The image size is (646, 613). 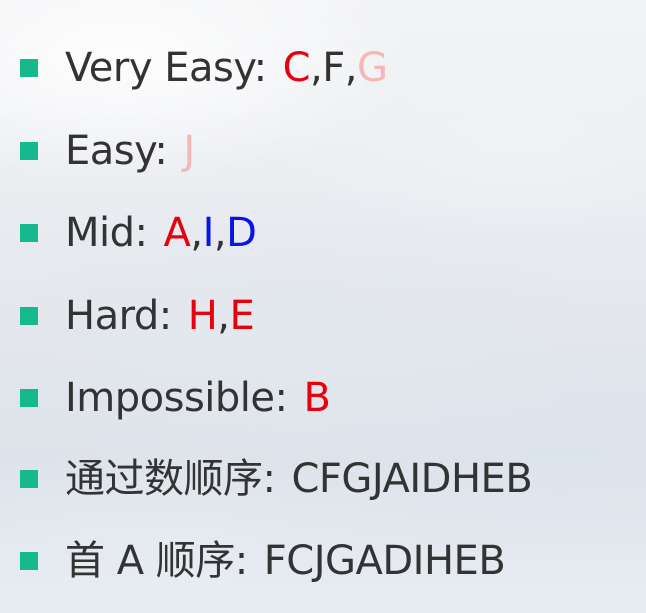 What do you see at coordinates (189, 151) in the screenshot?
I see `item-value-part: J` at bounding box center [189, 151].